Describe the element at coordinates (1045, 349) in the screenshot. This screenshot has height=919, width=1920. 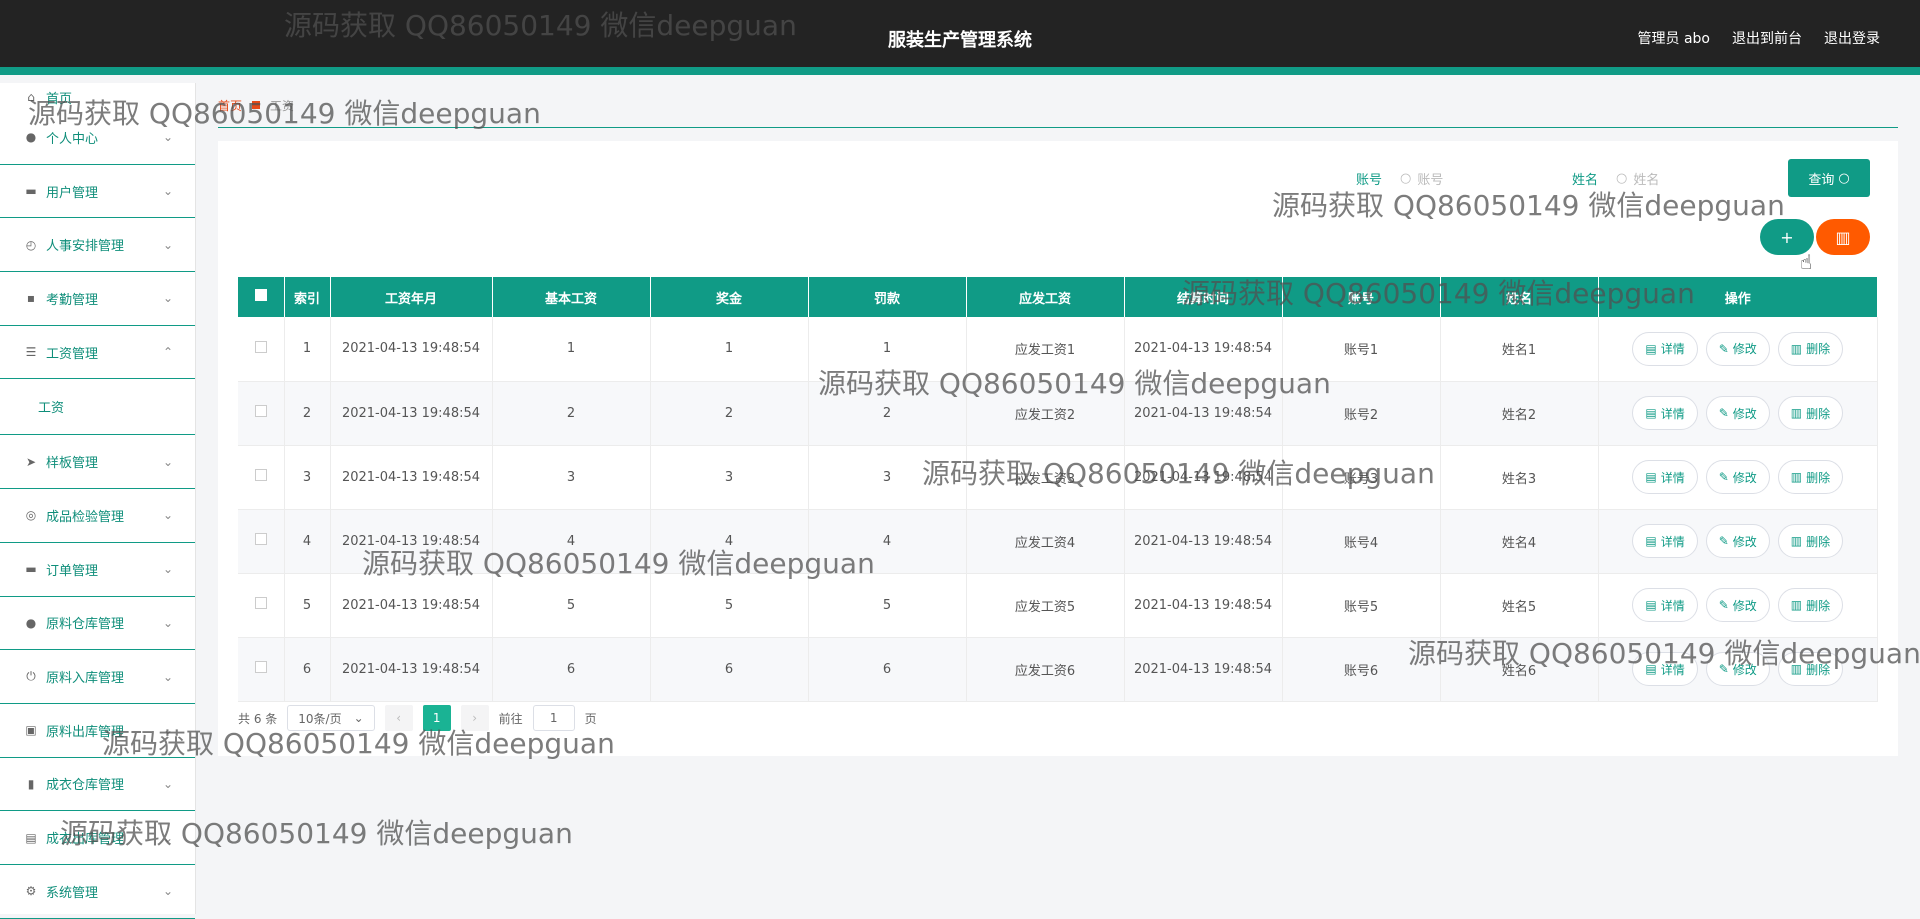
I see `table-cell: 应发工资1` at that location.